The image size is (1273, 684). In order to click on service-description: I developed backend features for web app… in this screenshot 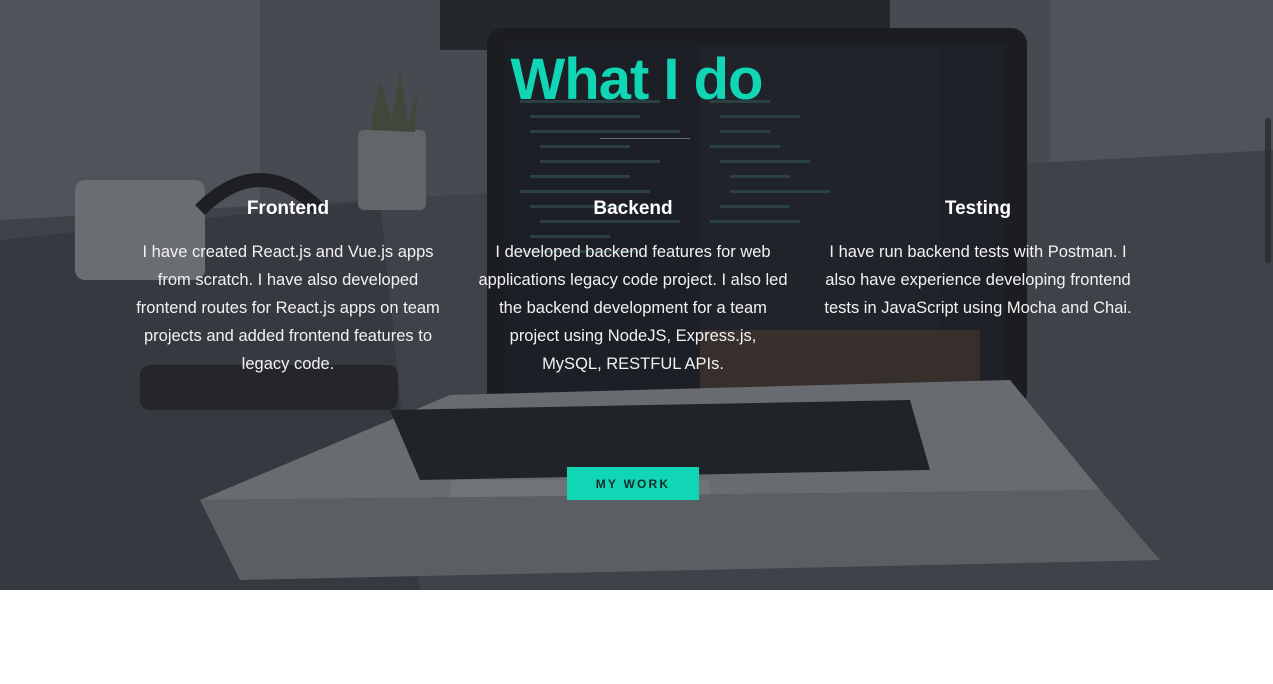, I will do `click(633, 308)`.